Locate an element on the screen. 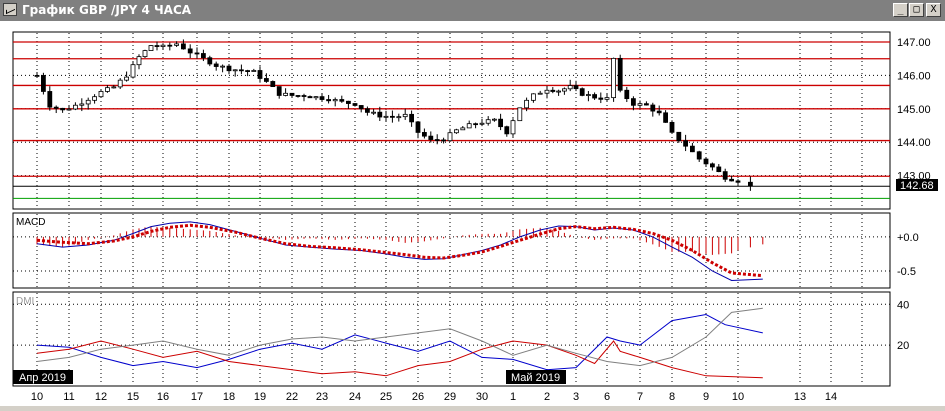 Image resolution: width=945 pixels, height=411 pixels. window-titlebar: График GBP /JPY 4 ЧАСА _ □ X is located at coordinates (472, 10).